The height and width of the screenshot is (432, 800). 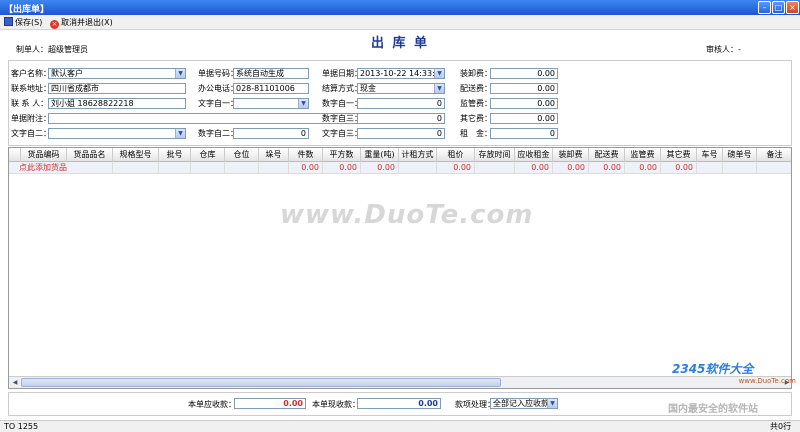 What do you see at coordinates (713, 409) in the screenshot?
I see `watermark-slogan: 国内最安全的软件站` at bounding box center [713, 409].